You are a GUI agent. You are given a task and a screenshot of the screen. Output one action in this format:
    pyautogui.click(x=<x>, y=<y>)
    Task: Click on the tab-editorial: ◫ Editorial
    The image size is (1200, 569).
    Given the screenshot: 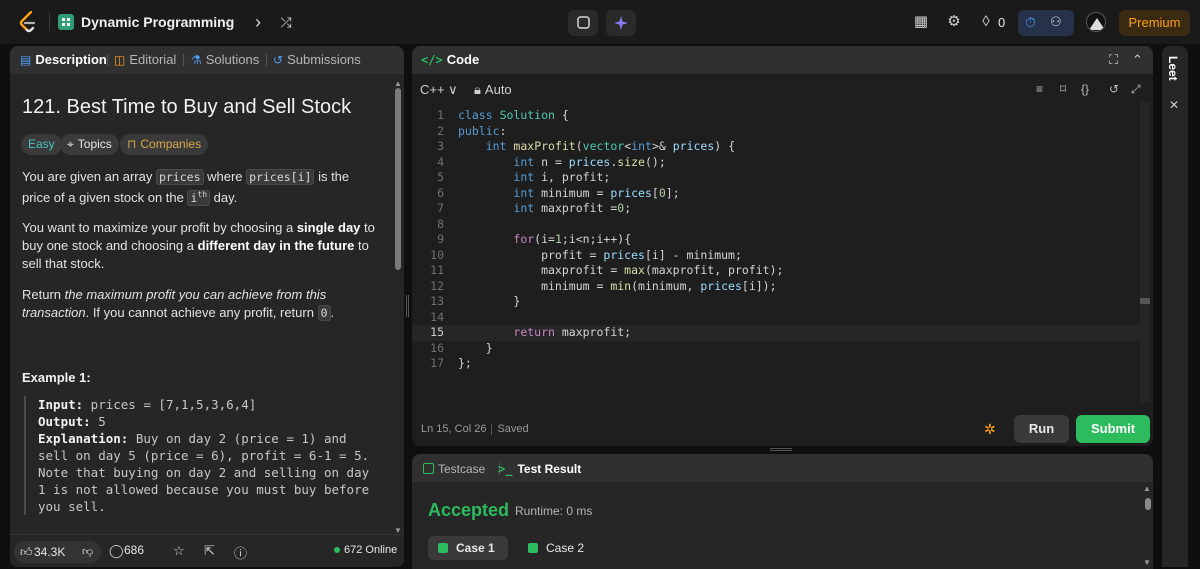 What is the action you would take?
    pyautogui.click(x=145, y=59)
    